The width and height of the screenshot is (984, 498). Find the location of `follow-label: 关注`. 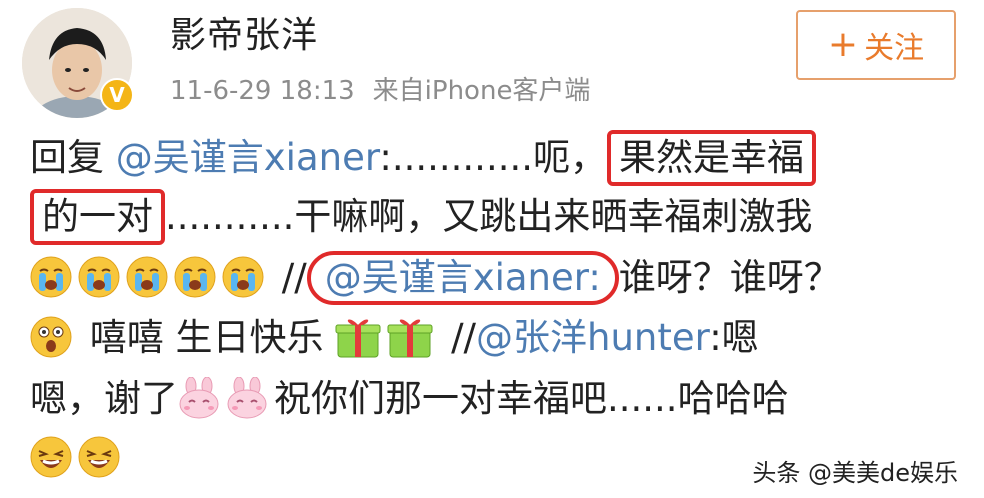

follow-label: 关注 is located at coordinates (894, 48).